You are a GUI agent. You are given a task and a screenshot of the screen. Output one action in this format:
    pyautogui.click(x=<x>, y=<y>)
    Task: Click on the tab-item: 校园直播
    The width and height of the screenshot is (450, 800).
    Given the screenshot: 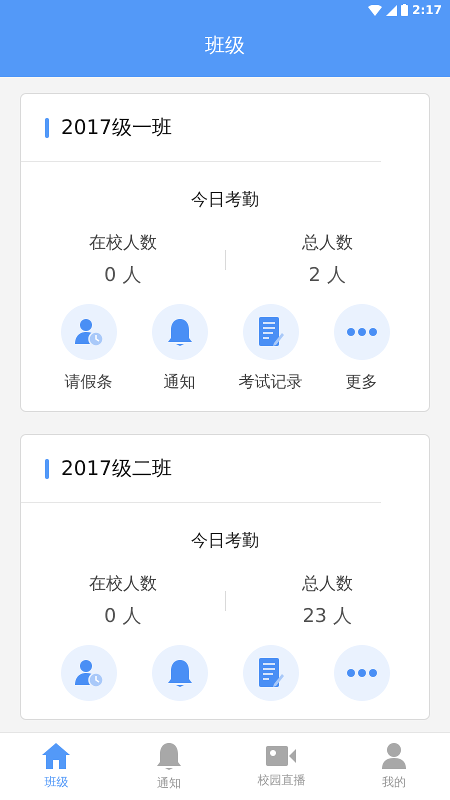 What is the action you would take?
    pyautogui.click(x=281, y=766)
    